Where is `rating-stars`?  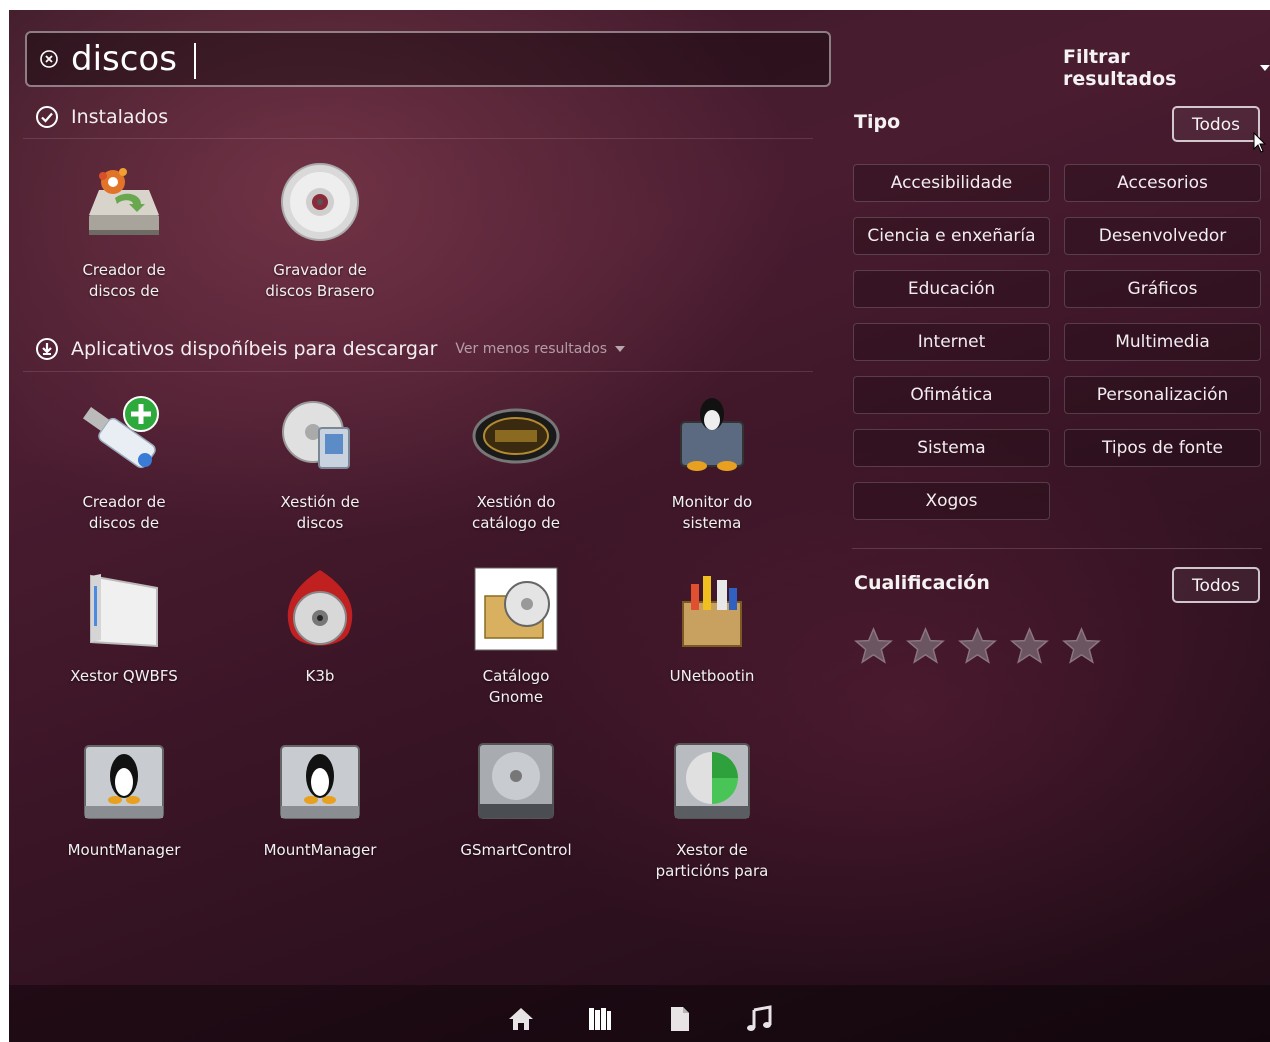
rating-stars is located at coordinates (977, 645).